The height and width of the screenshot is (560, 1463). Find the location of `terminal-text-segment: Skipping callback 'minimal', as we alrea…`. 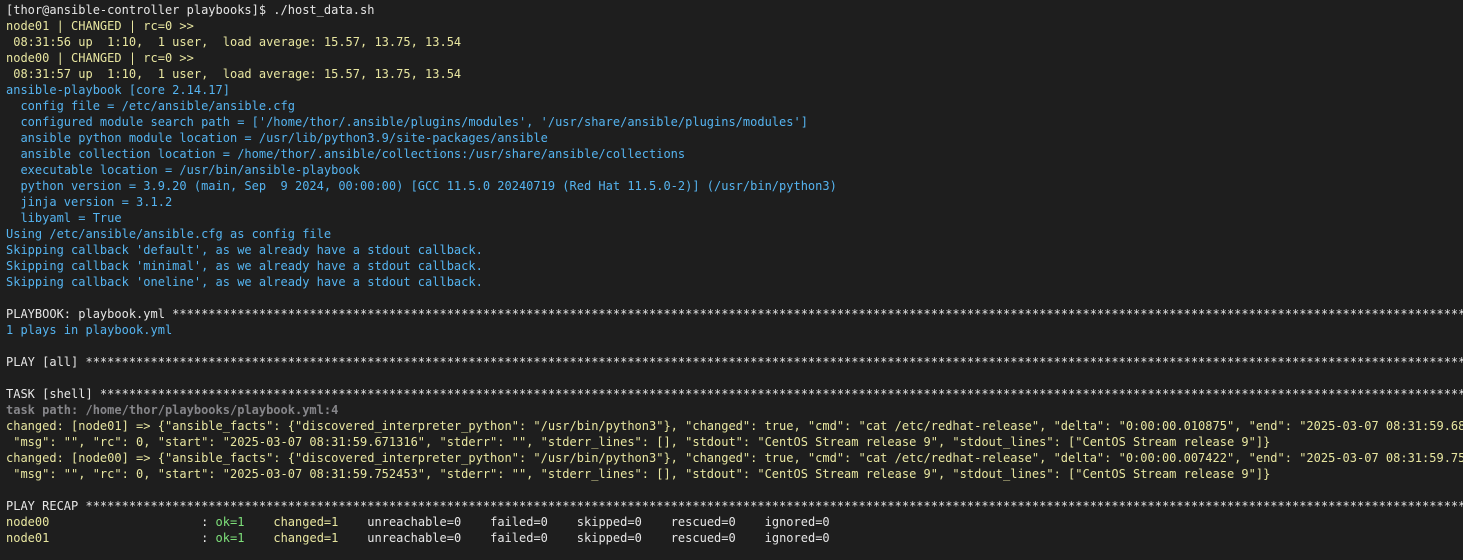

terminal-text-segment: Skipping callback 'minimal', as we alrea… is located at coordinates (244, 266).